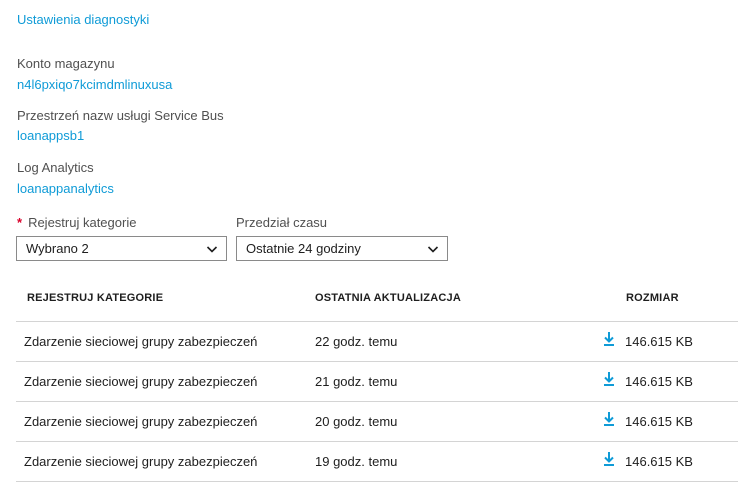  What do you see at coordinates (120, 115) in the screenshot?
I see `servicebus-namespace-label: Przestrzeń nazw usługi Service Bus` at bounding box center [120, 115].